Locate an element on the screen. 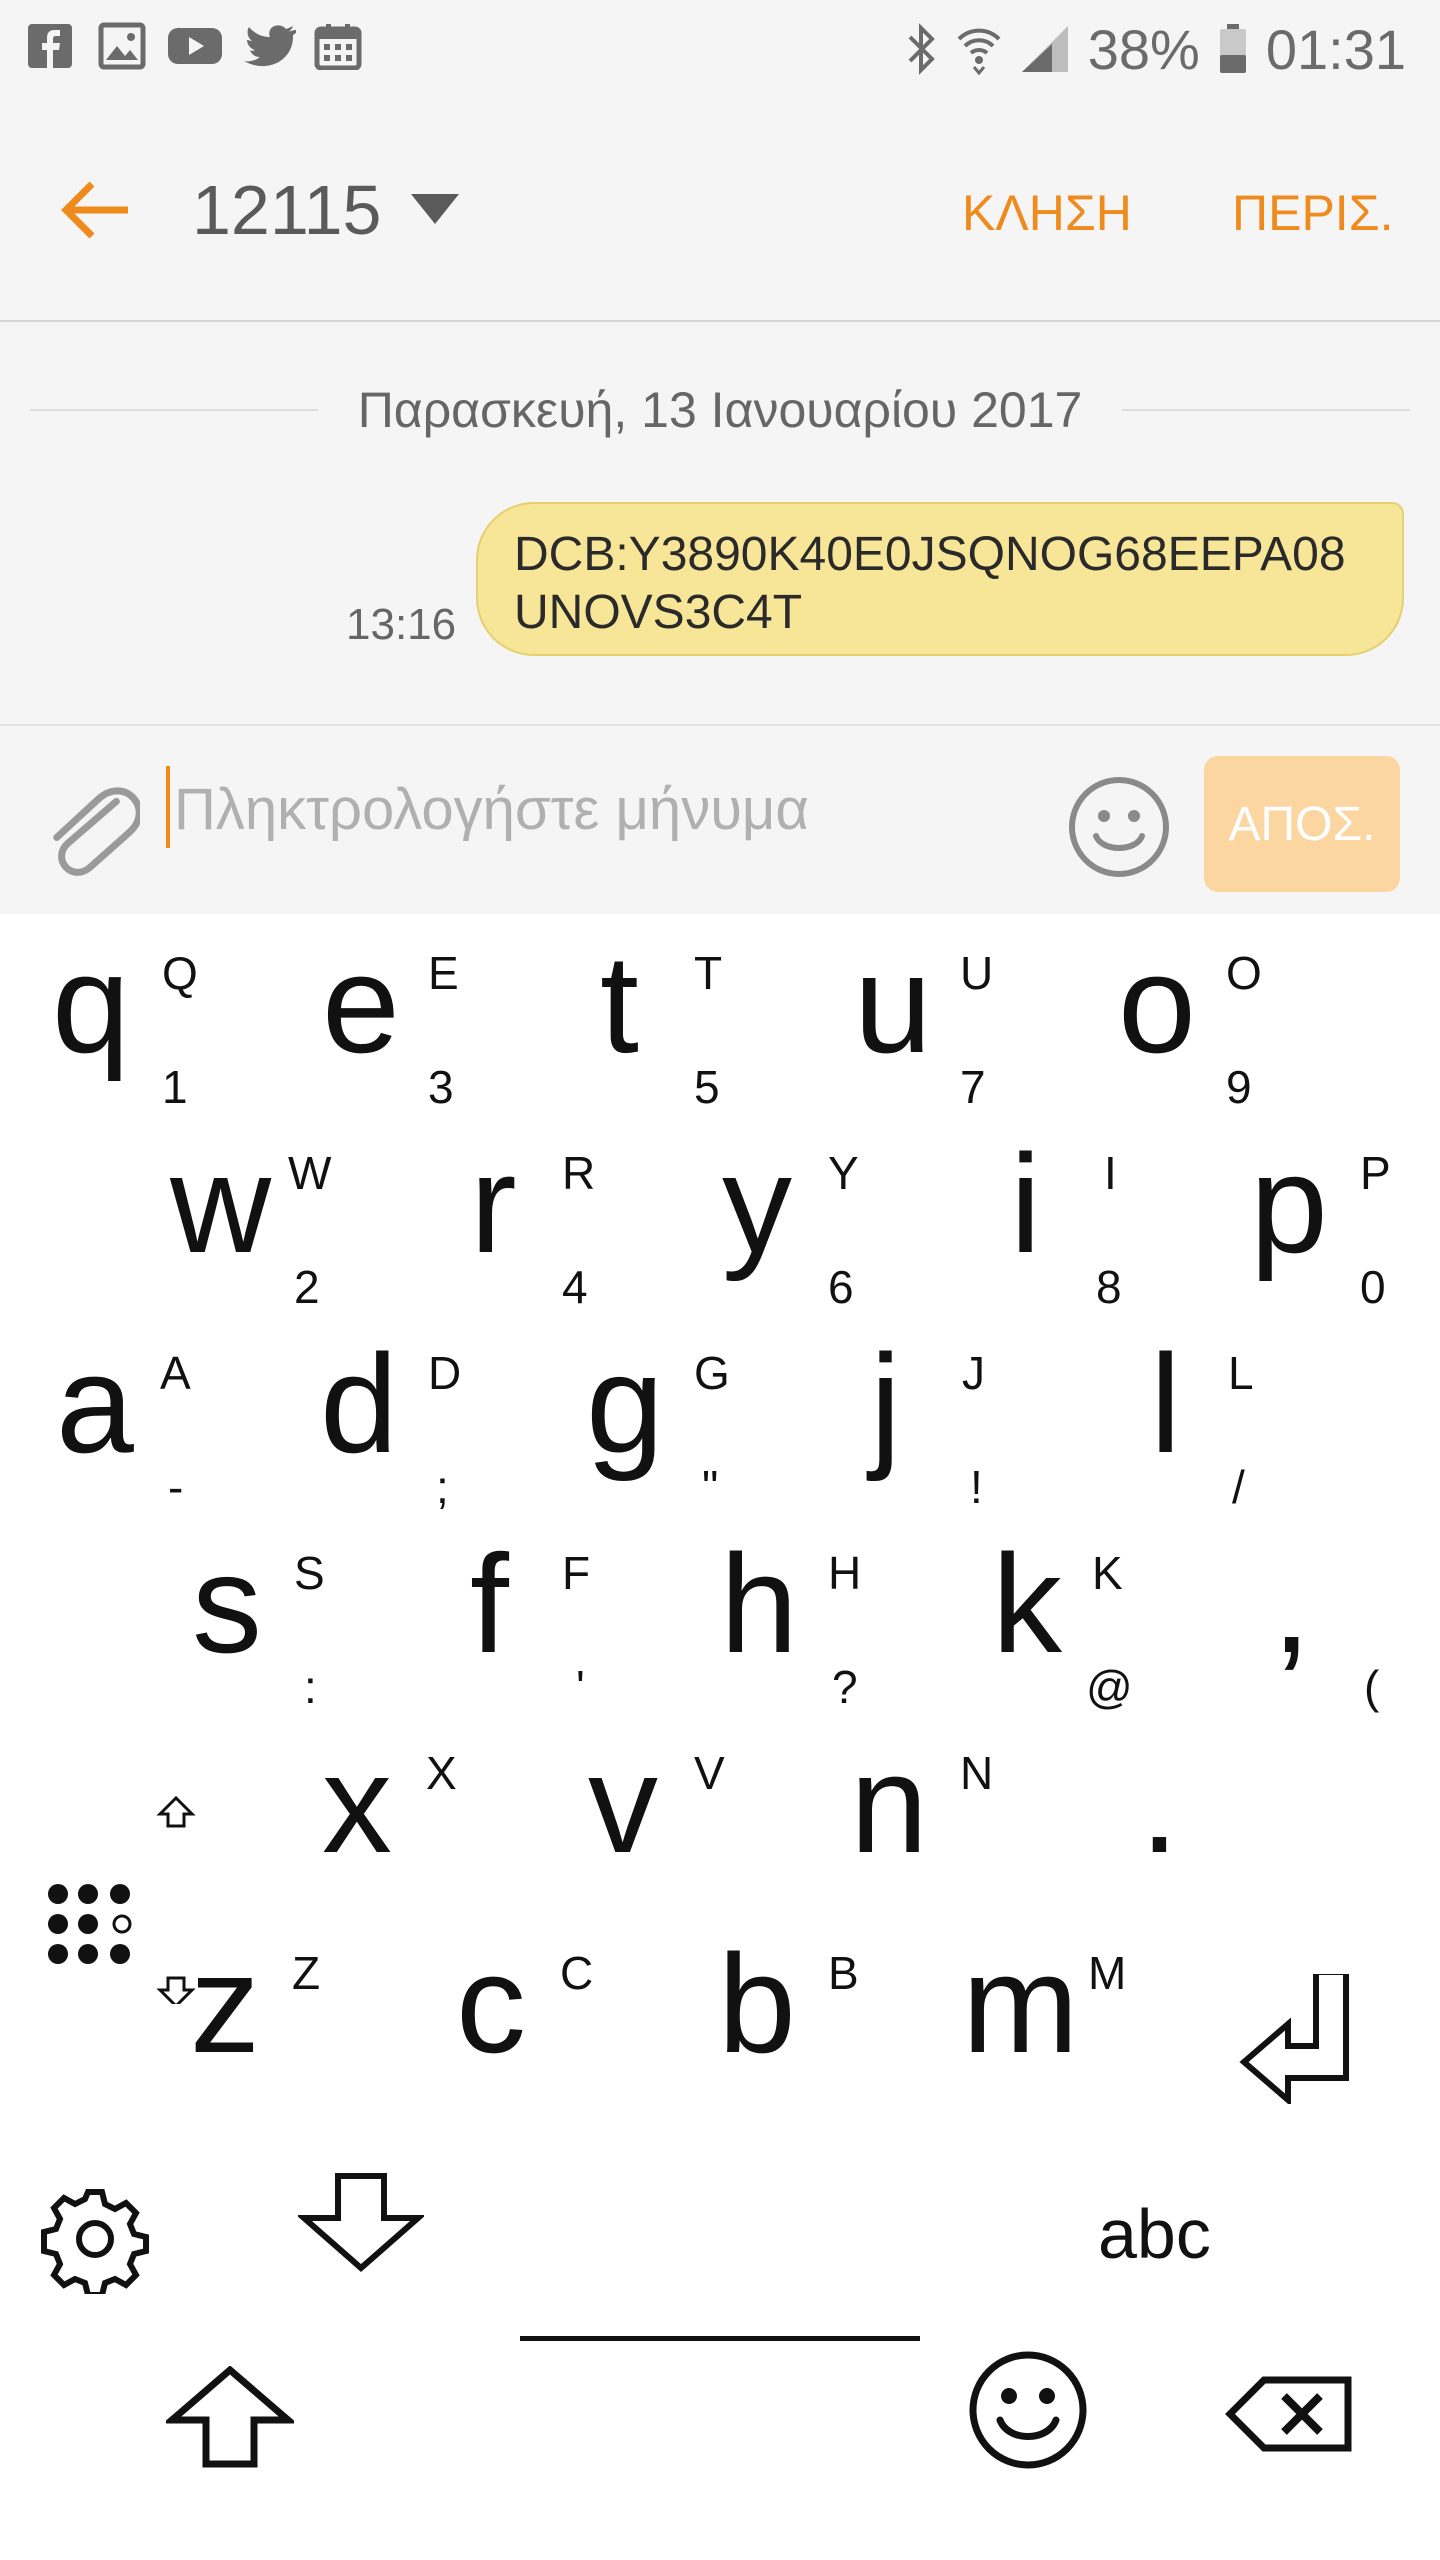 Image resolution: width=1440 pixels, height=2560 pixels. key-z: zZ is located at coordinates (290, 2004).